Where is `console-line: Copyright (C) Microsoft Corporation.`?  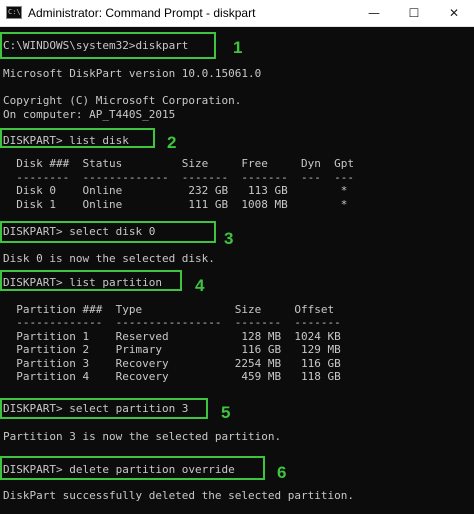 console-line: Copyright (C) Microsoft Corporation. is located at coordinates (122, 100).